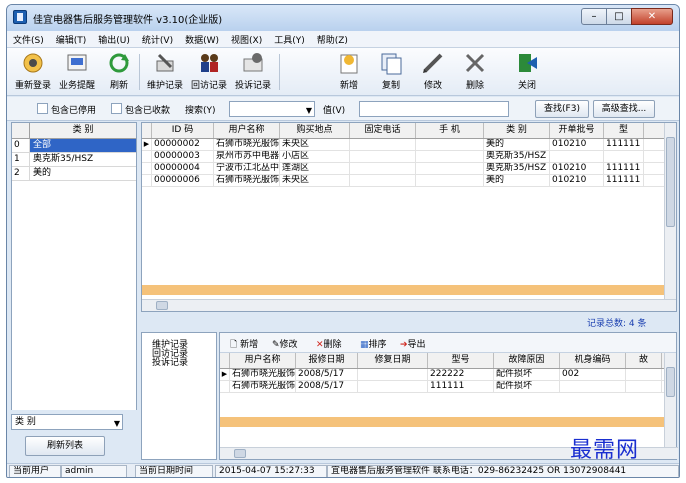 The image size is (686, 483). Describe the element at coordinates (200, 111) in the screenshot. I see `search-field-label: 搜索(Y)` at that location.